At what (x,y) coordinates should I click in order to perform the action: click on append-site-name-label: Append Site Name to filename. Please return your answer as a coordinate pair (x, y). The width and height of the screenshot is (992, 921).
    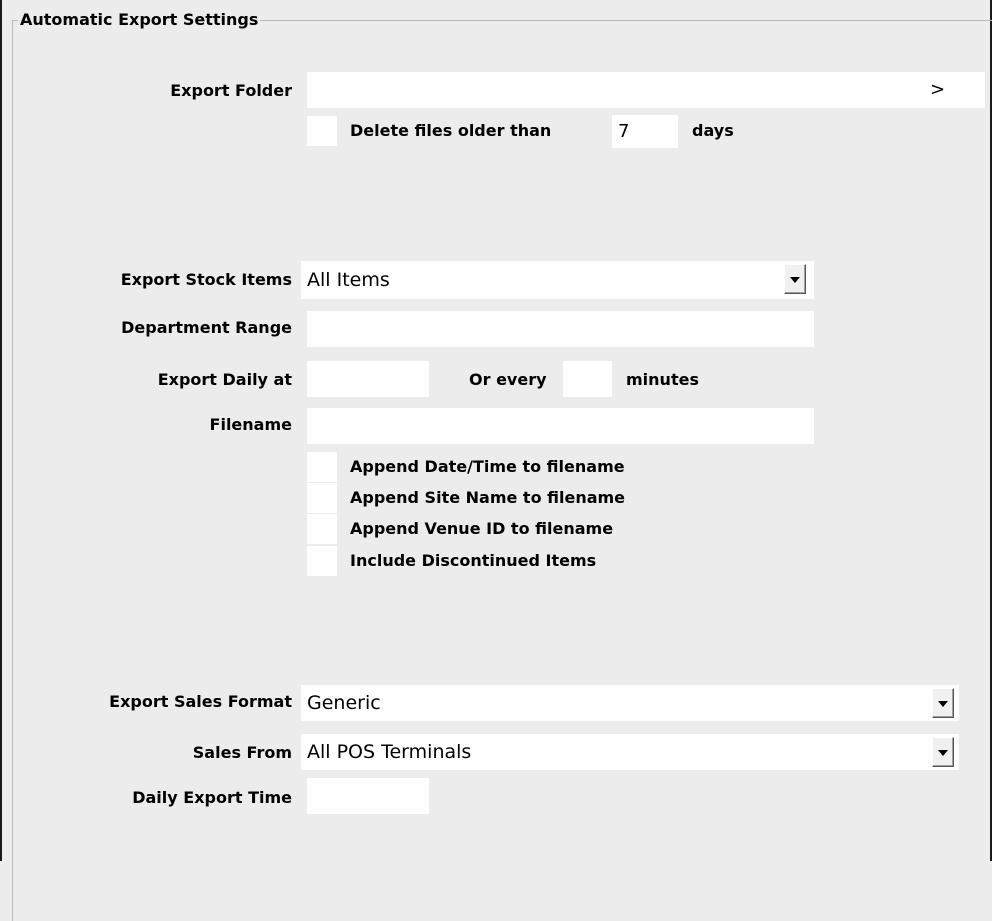
    Looking at the image, I should click on (488, 497).